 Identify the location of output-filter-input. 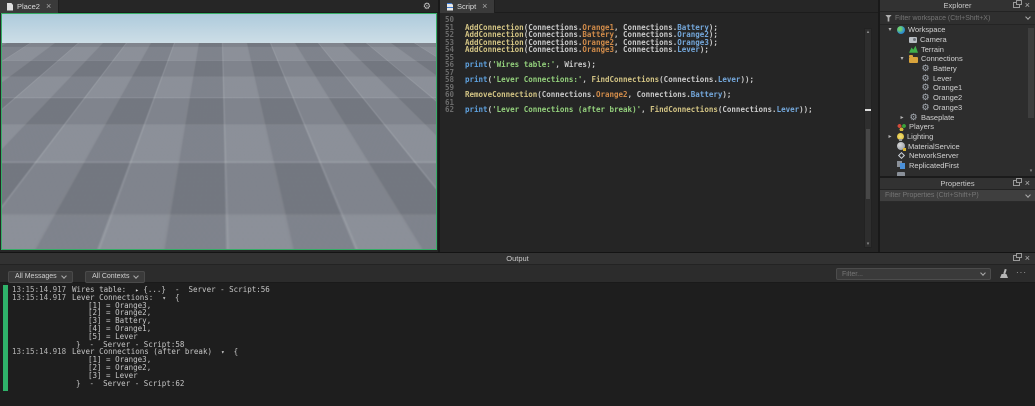
(911, 274).